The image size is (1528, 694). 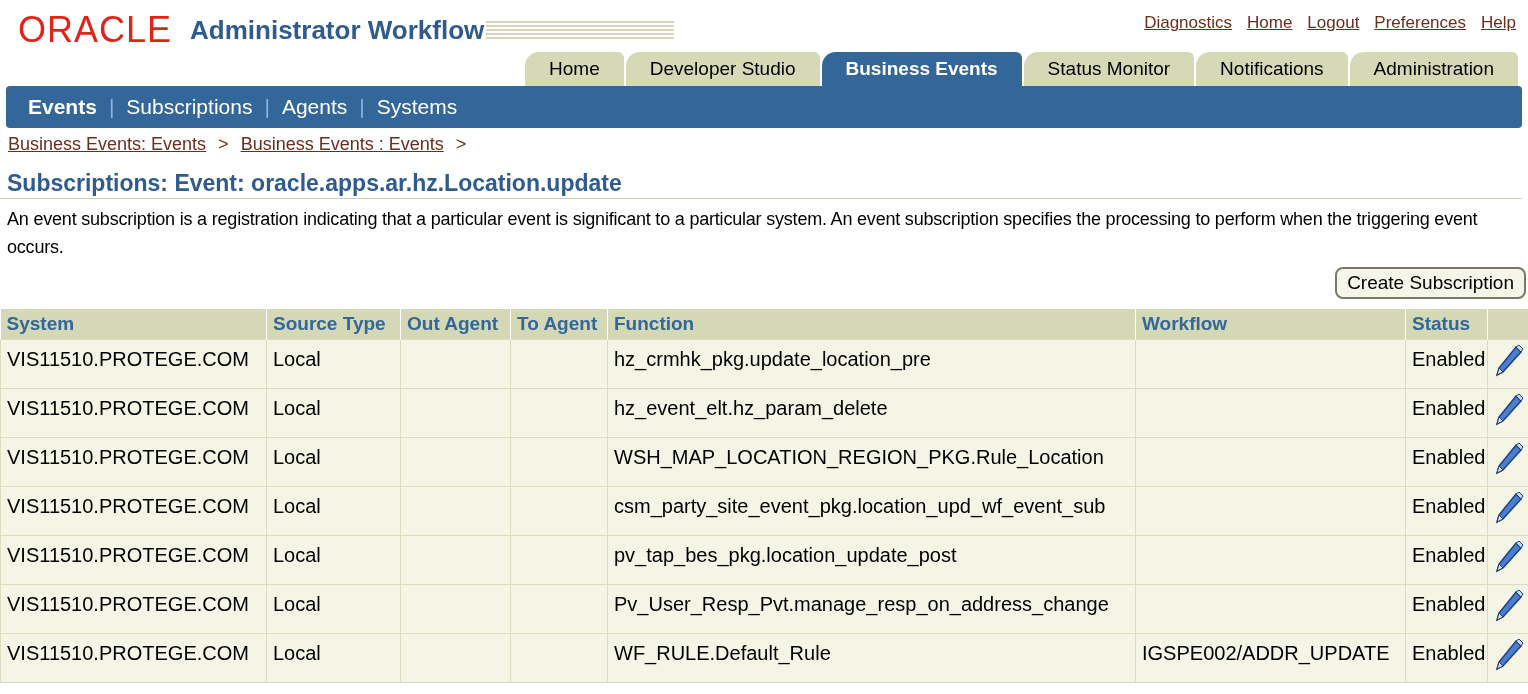 I want to click on column-header: System, so click(x=133, y=324).